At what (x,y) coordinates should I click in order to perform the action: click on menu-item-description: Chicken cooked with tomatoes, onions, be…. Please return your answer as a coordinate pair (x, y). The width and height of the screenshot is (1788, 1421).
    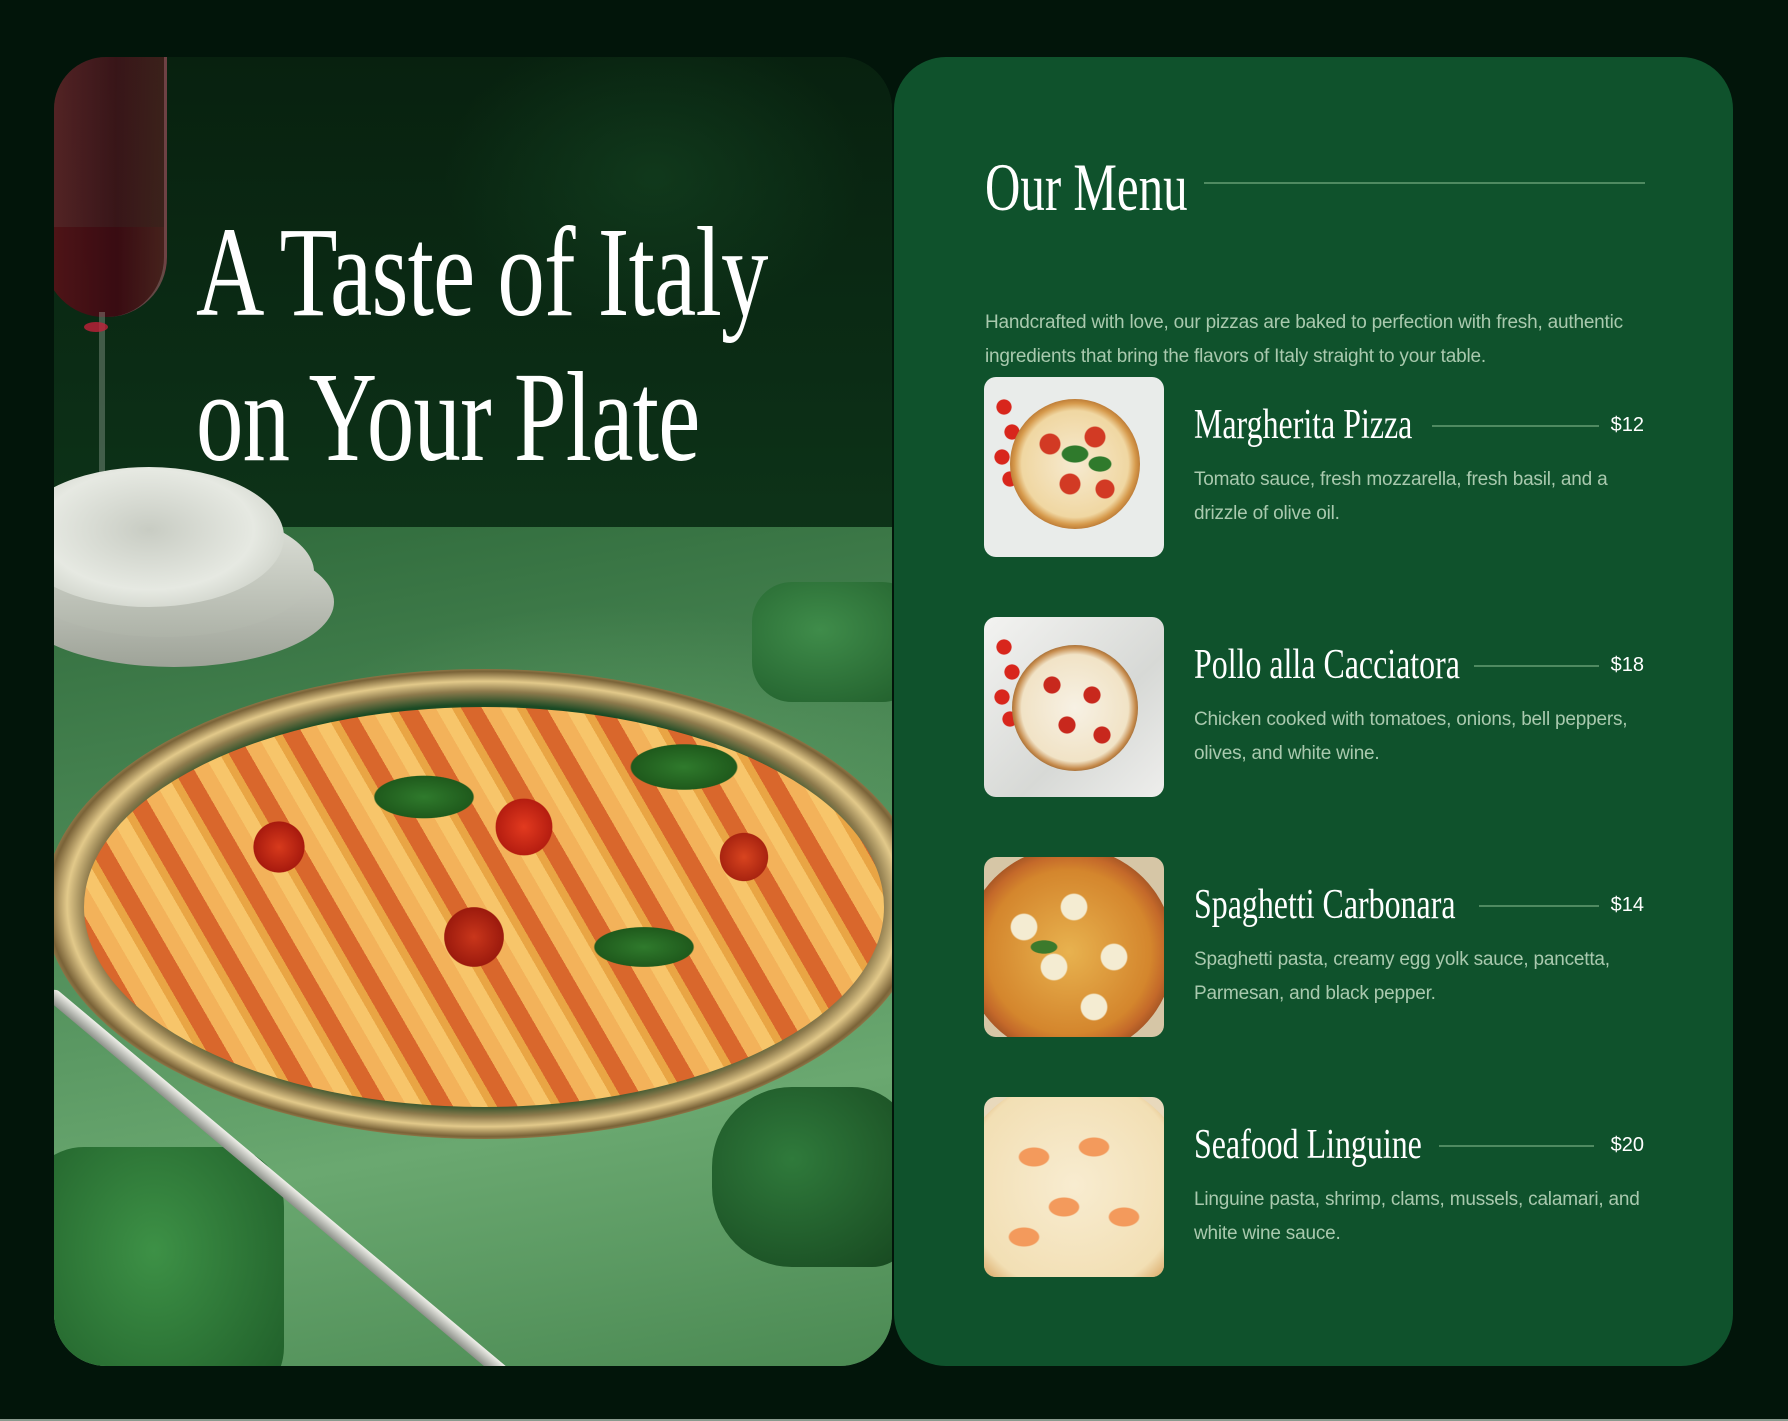
    Looking at the image, I should click on (1411, 736).